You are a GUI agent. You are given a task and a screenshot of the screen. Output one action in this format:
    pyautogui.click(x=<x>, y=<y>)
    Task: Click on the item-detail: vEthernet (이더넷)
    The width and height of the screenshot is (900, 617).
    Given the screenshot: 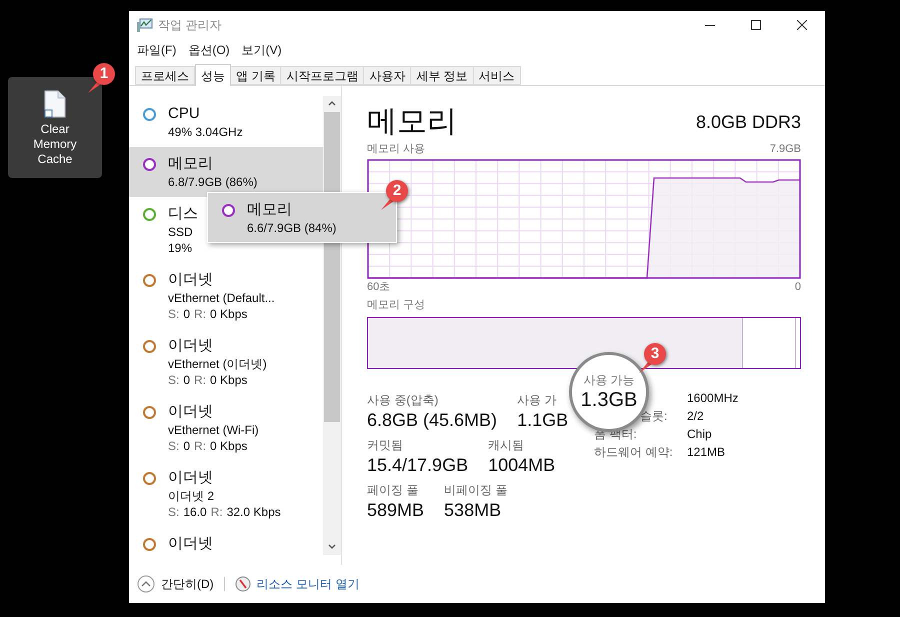 What is the action you would take?
    pyautogui.click(x=217, y=364)
    